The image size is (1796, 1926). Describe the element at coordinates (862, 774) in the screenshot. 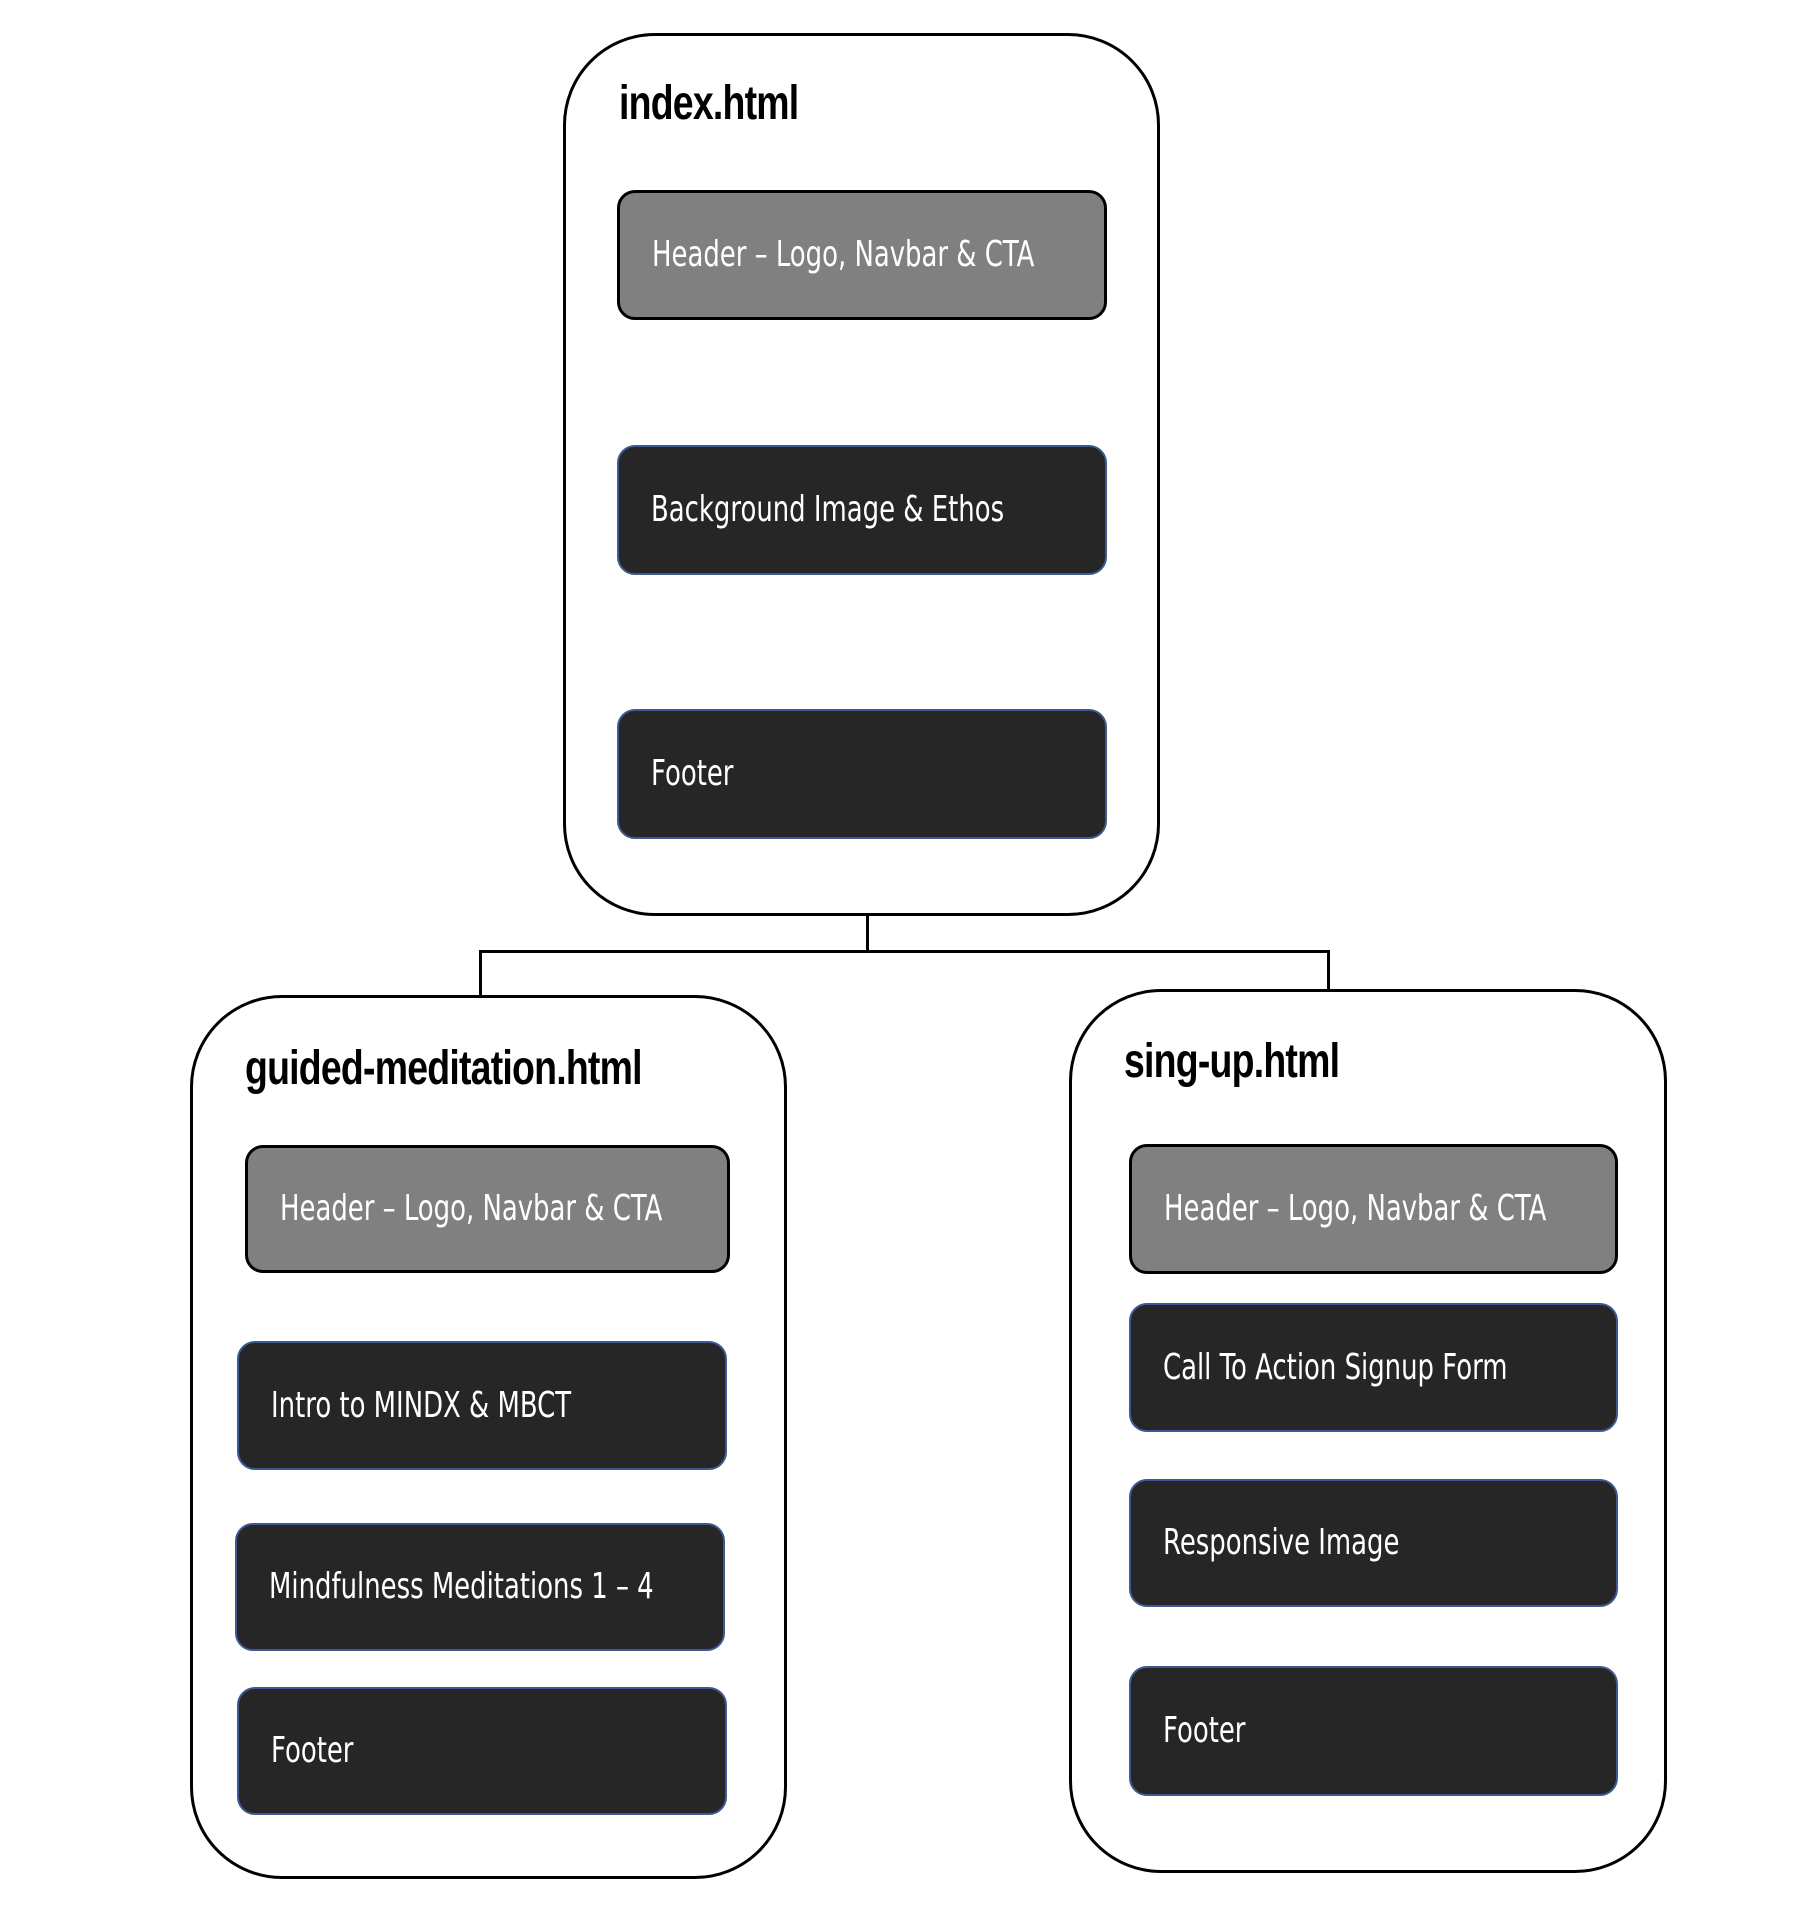

I see `section-index-footer: Footer` at that location.